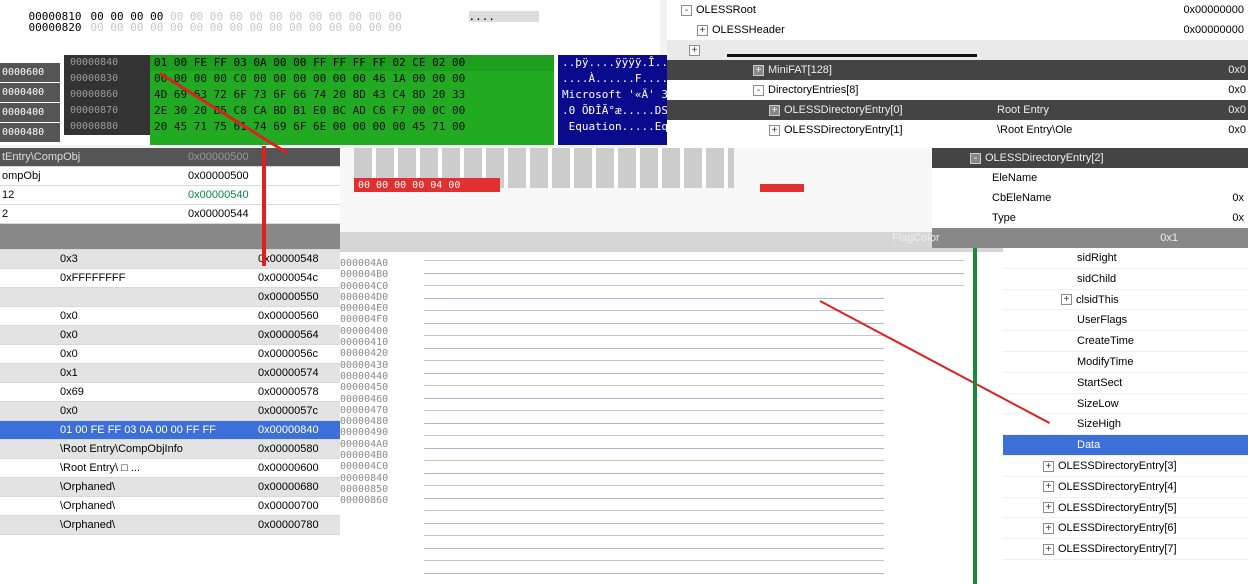  What do you see at coordinates (170, 525) in the screenshot?
I see `table-row: \Orphaned\ 0x00000780` at bounding box center [170, 525].